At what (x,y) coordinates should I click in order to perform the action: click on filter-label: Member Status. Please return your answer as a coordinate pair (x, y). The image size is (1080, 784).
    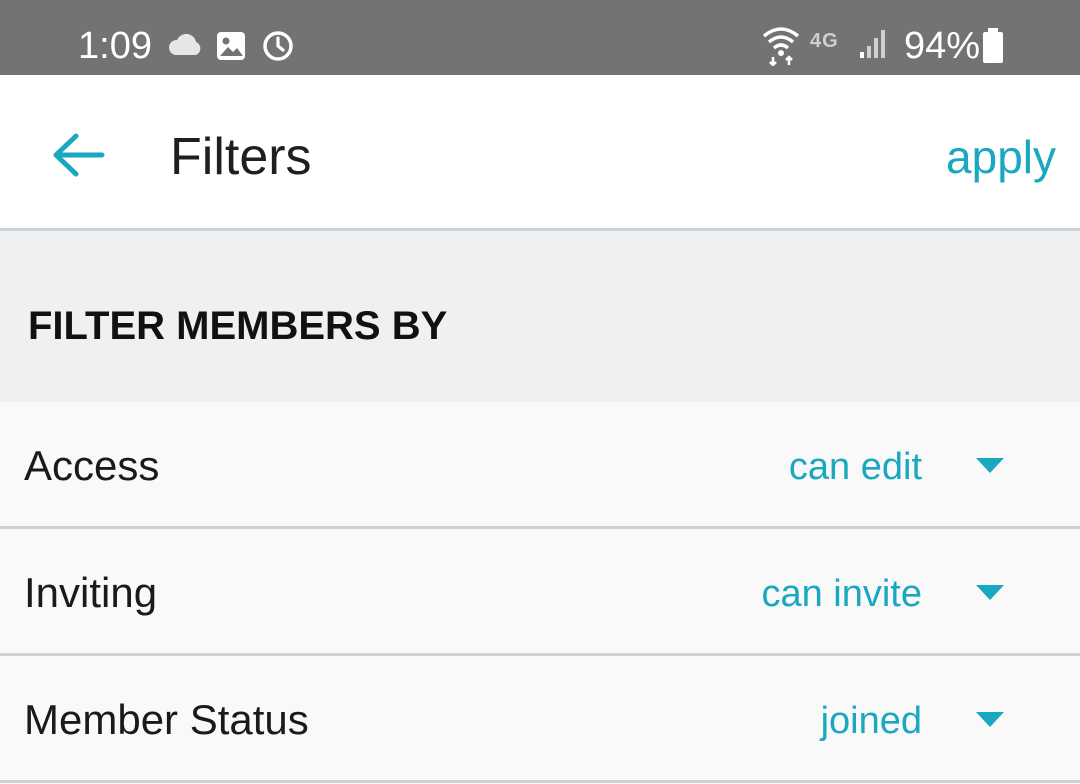
    Looking at the image, I should click on (166, 719).